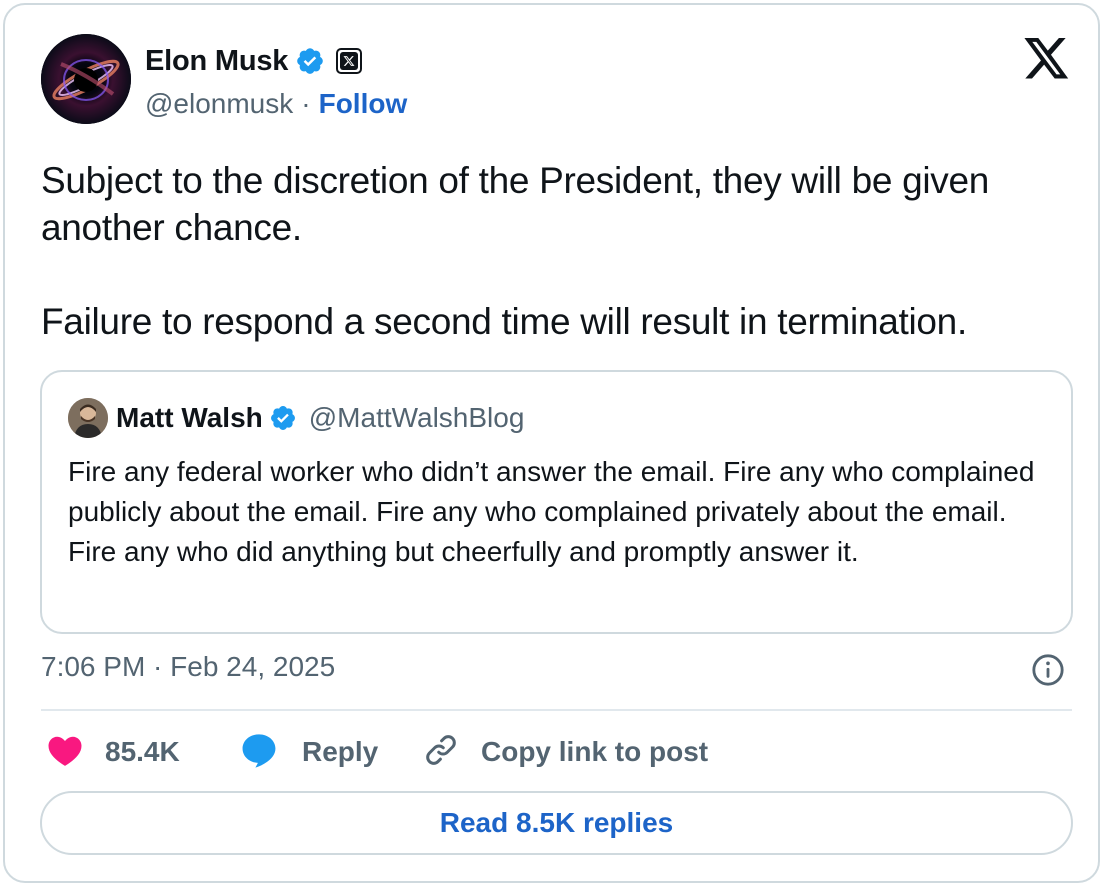 Image resolution: width=1104 pixels, height=888 pixels. I want to click on reply-button: Reply, so click(309, 752).